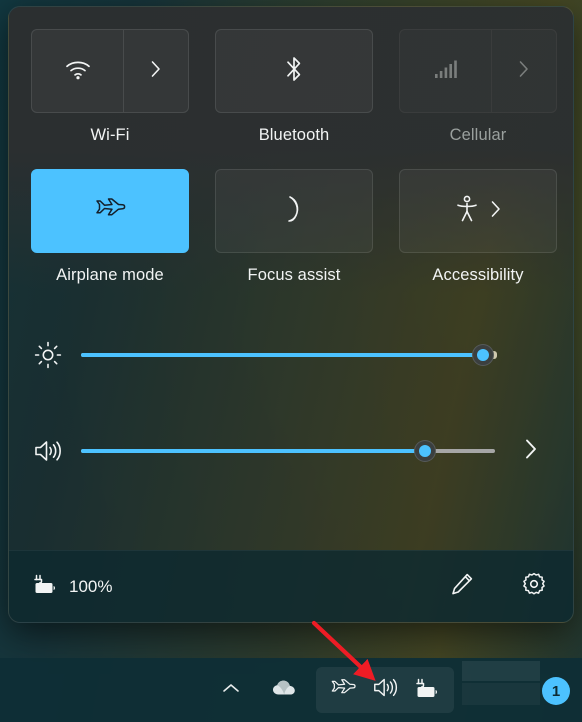 The width and height of the screenshot is (582, 722). What do you see at coordinates (467, 211) in the screenshot?
I see `accessibility-person-icon` at bounding box center [467, 211].